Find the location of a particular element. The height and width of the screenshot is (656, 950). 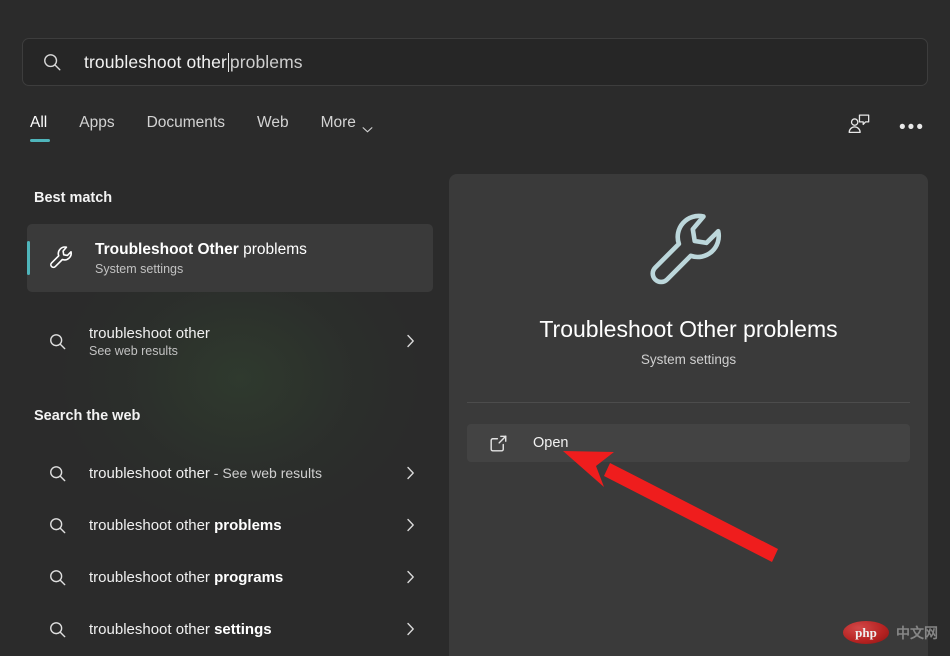

tab-all: All is located at coordinates (47, 127).